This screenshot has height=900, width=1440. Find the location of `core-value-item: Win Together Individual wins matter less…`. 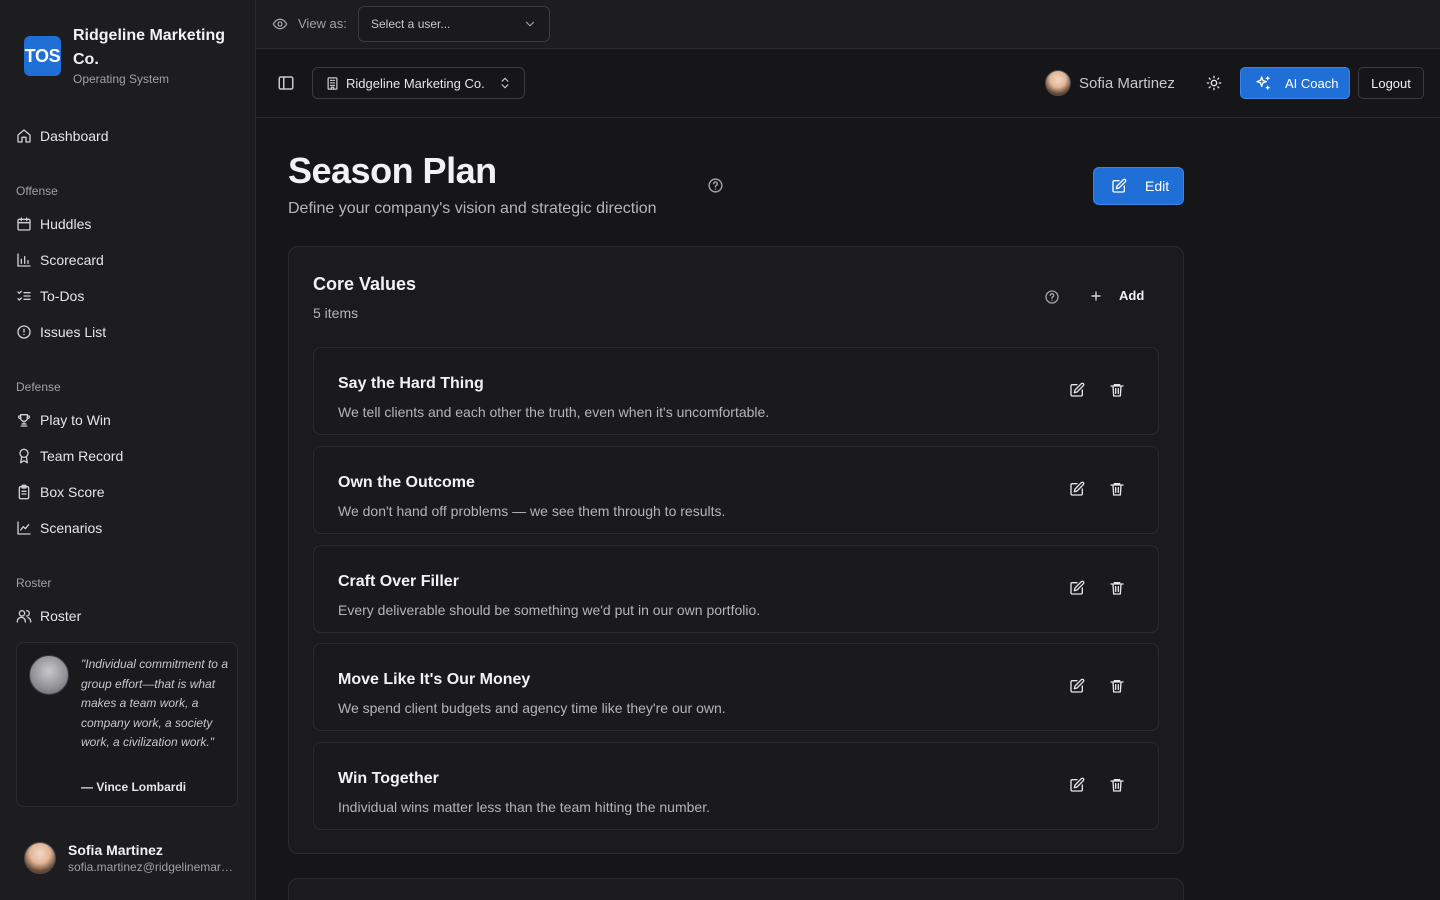

core-value-item: Win Together Individual wins matter less… is located at coordinates (736, 786).